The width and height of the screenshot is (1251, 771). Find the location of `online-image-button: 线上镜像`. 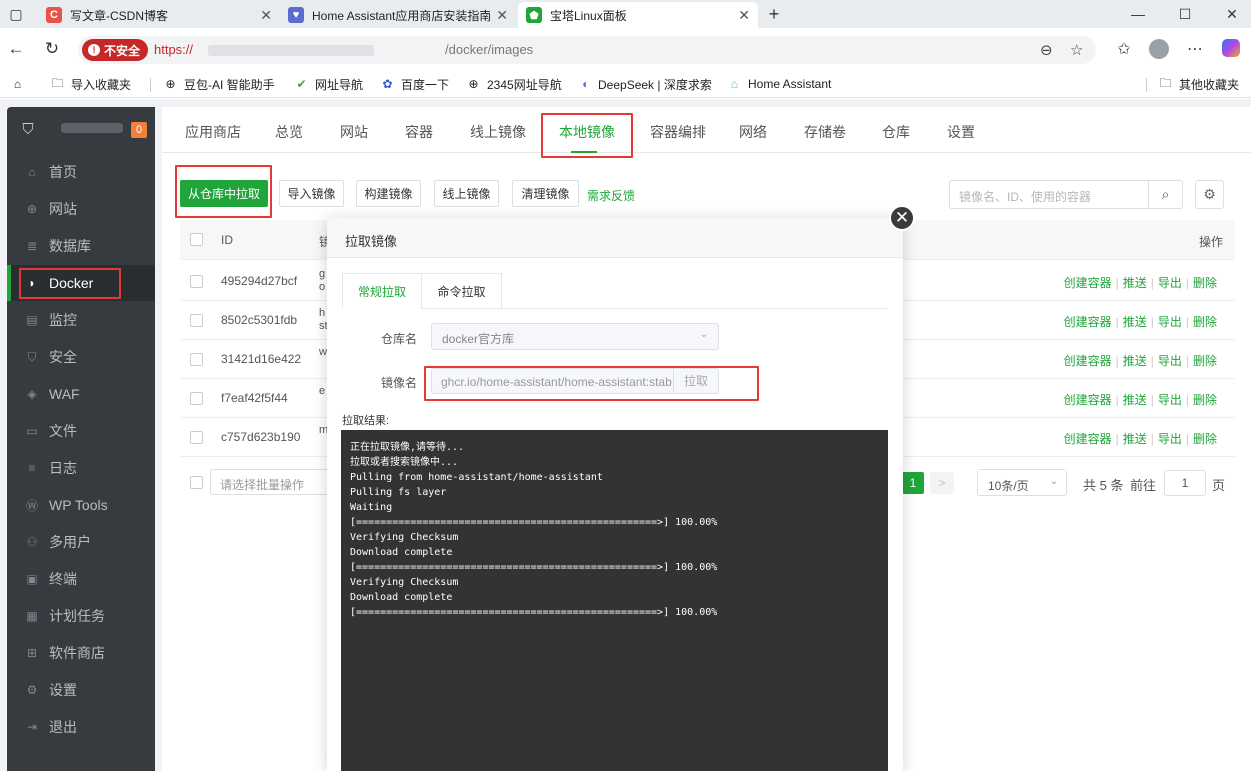

online-image-button: 线上镜像 is located at coordinates (466, 193).